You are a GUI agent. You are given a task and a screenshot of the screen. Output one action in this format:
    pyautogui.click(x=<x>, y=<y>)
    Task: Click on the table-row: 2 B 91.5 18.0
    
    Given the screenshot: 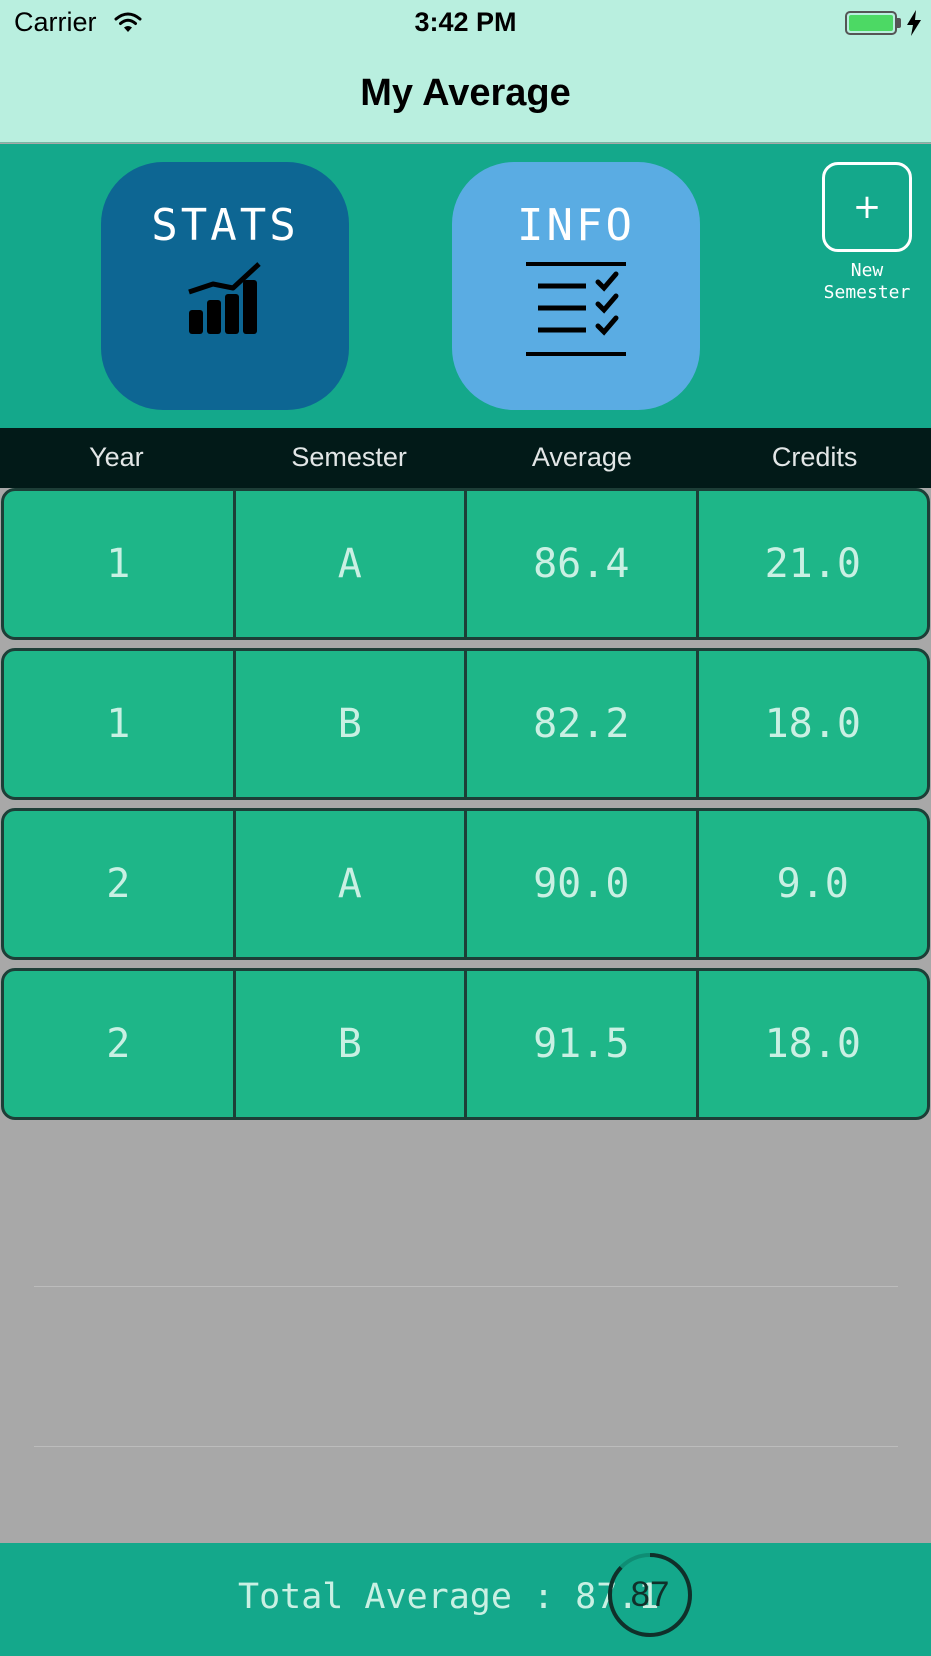 What is the action you would take?
    pyautogui.click(x=465, y=1044)
    